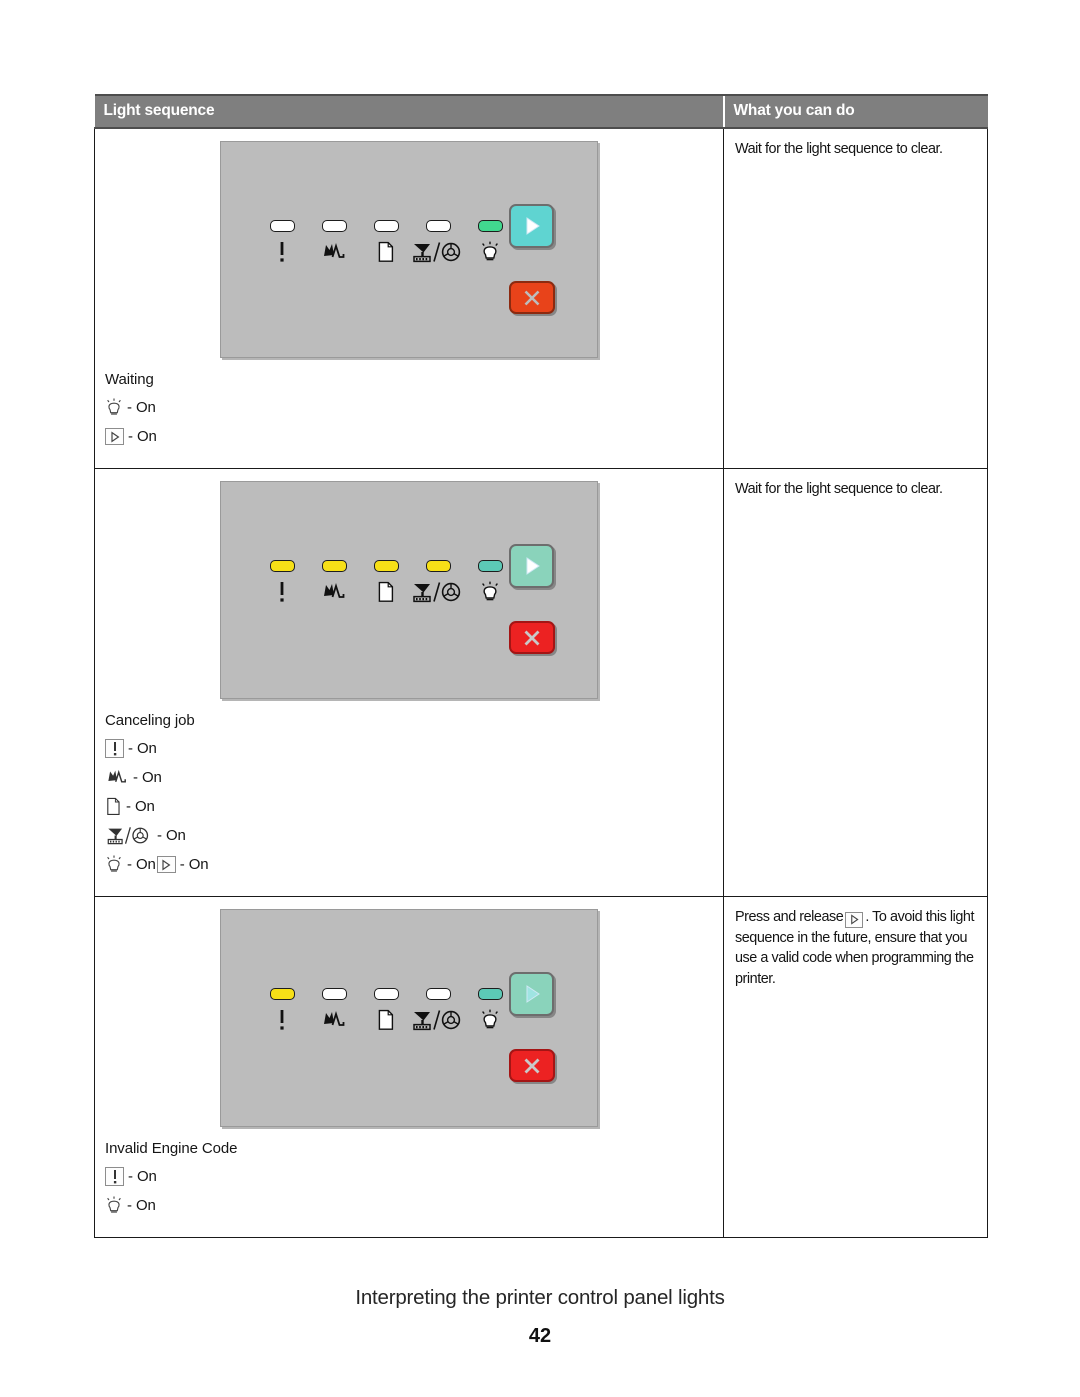  I want to click on printer-control-panel-invalid-engine-code, so click(409, 1018).